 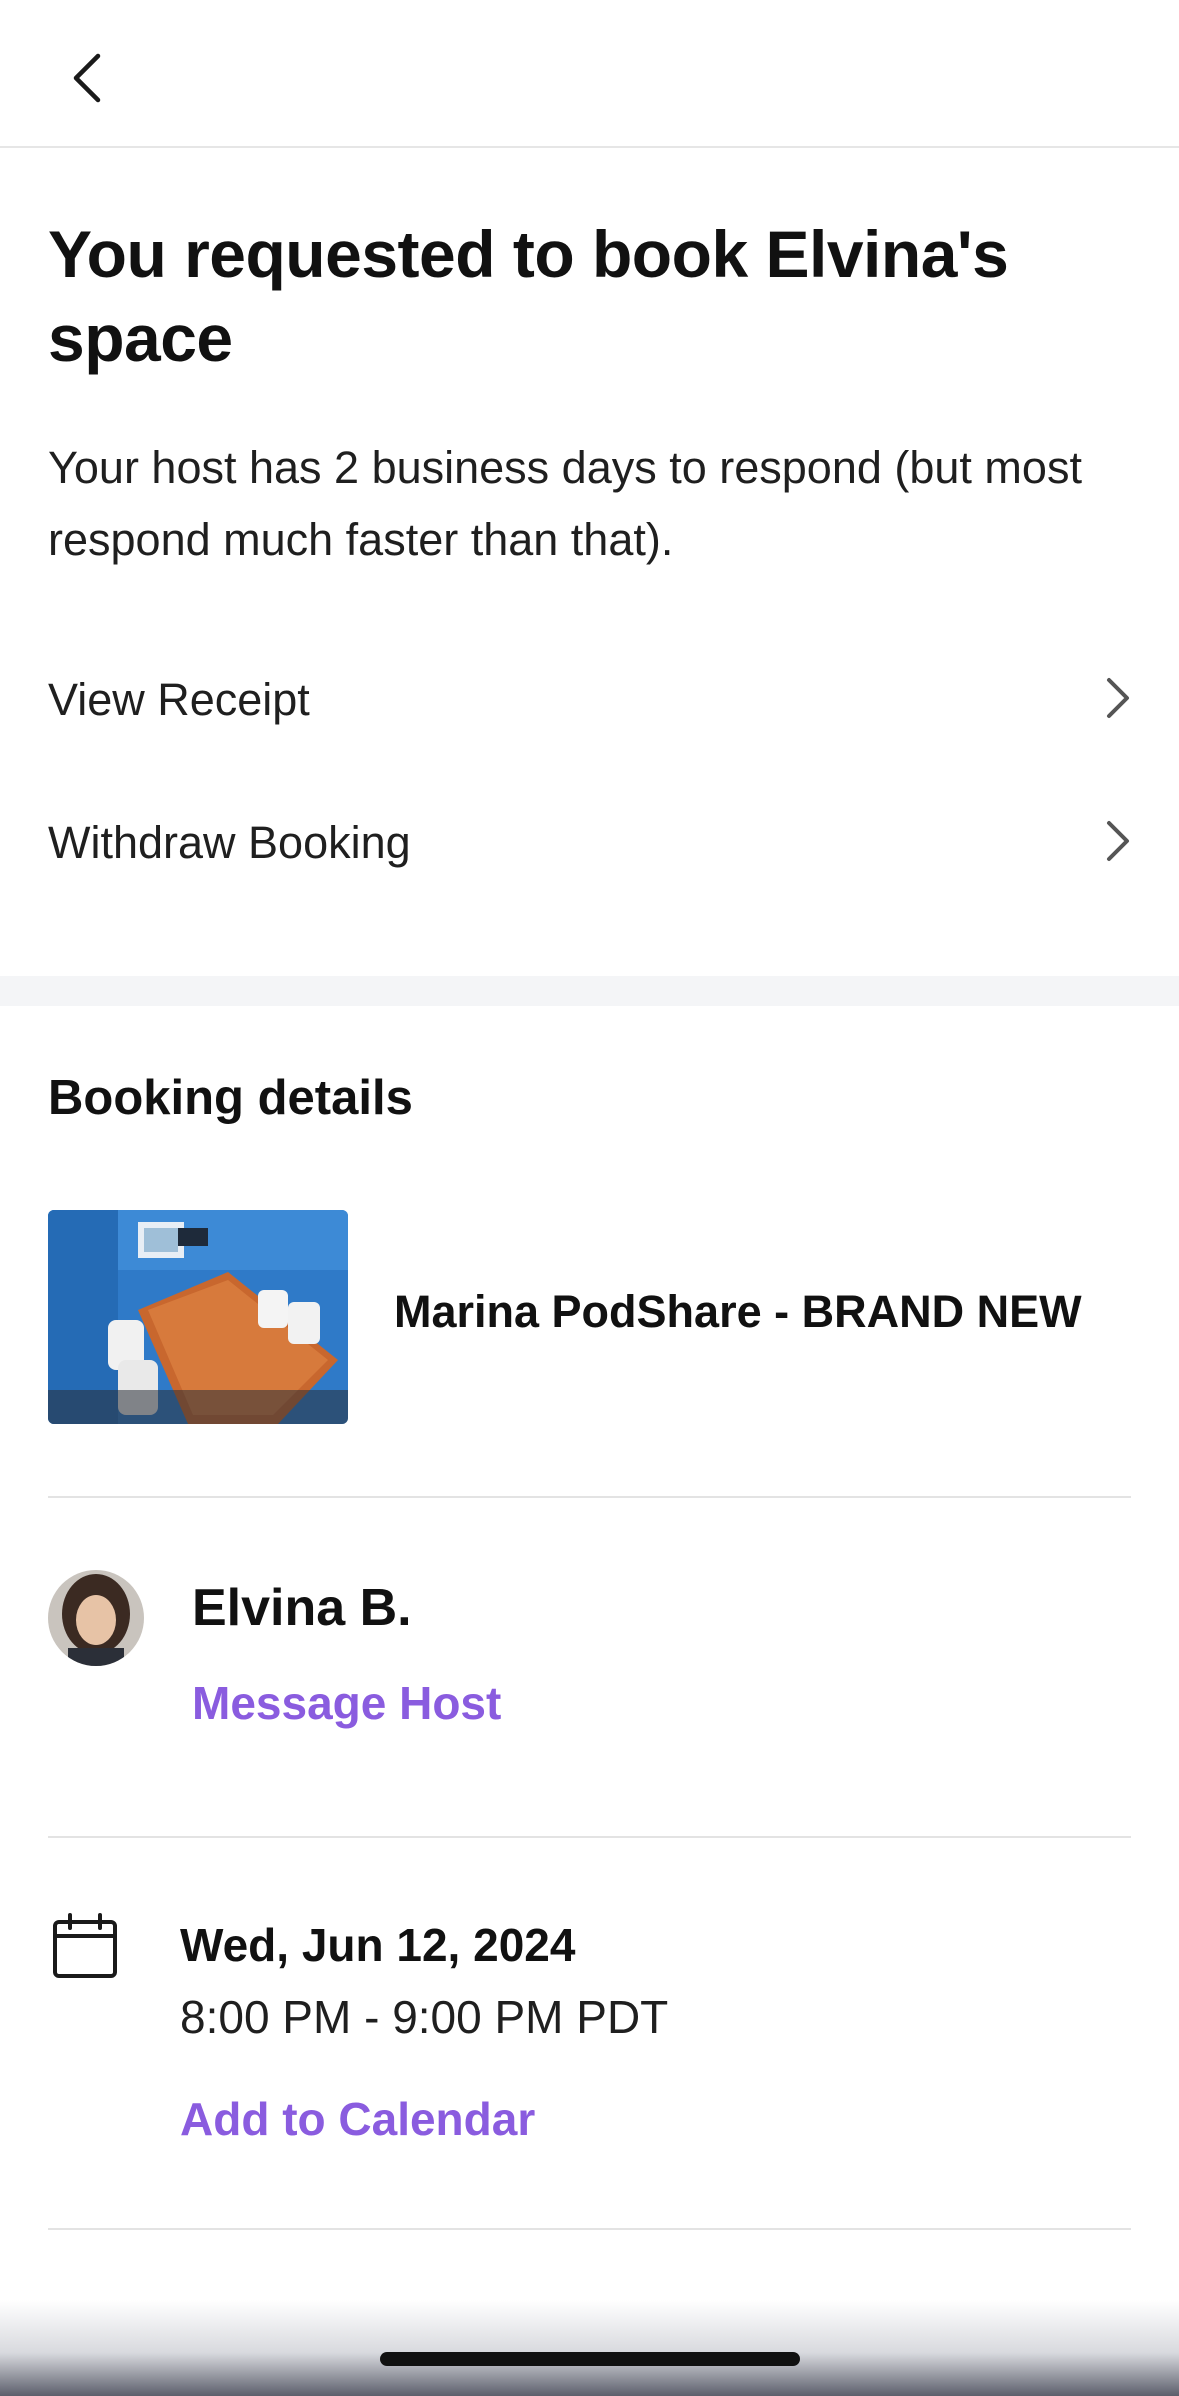 I want to click on withdraw-booking-row: Withdraw Booking, so click(x=589, y=843).